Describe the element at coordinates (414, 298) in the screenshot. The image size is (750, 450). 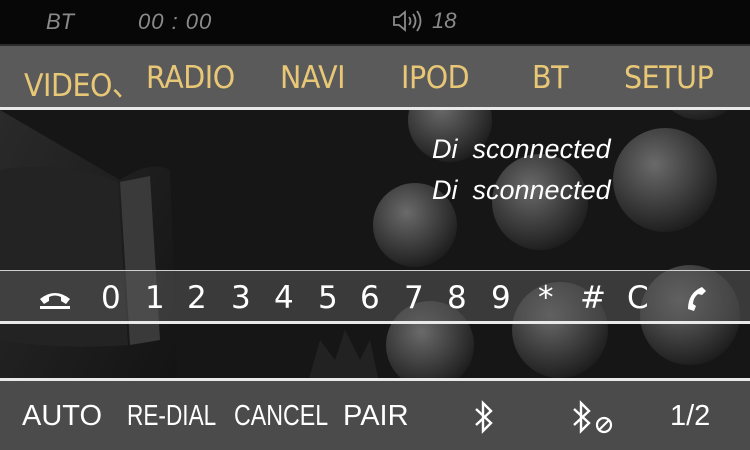
I see `key-7: 7` at that location.